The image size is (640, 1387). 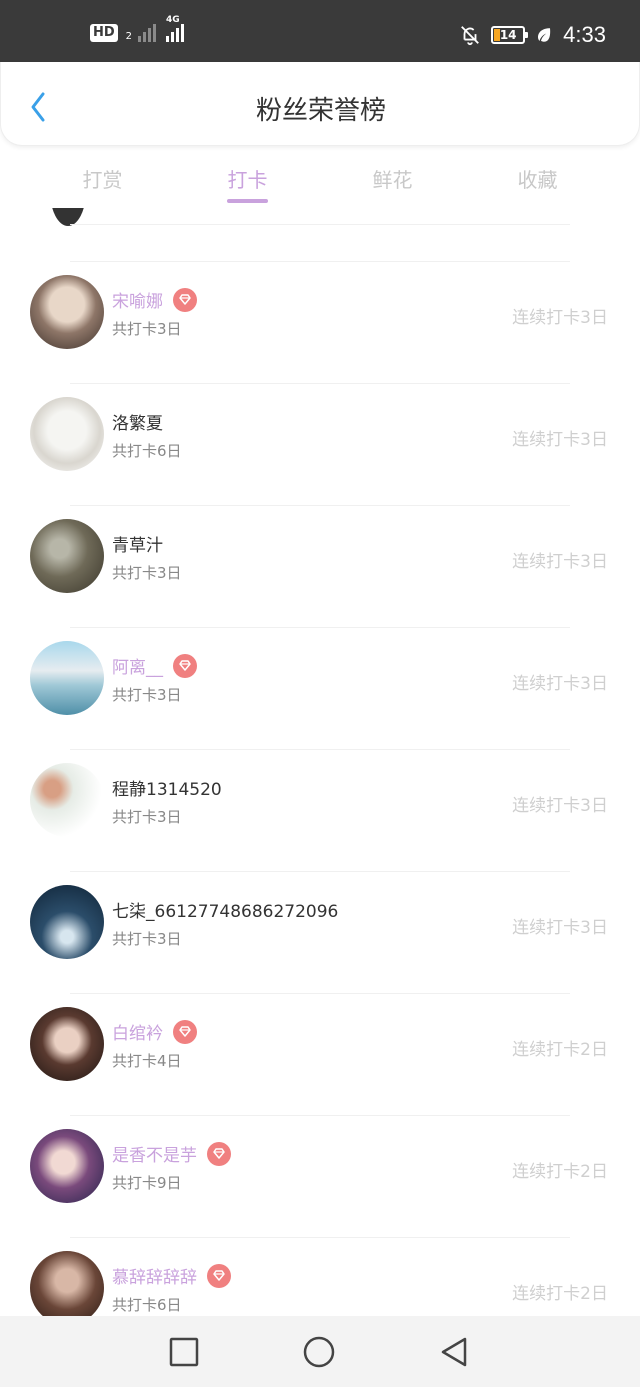 What do you see at coordinates (247, 177) in the screenshot?
I see `tab-checkin: 打卡` at bounding box center [247, 177].